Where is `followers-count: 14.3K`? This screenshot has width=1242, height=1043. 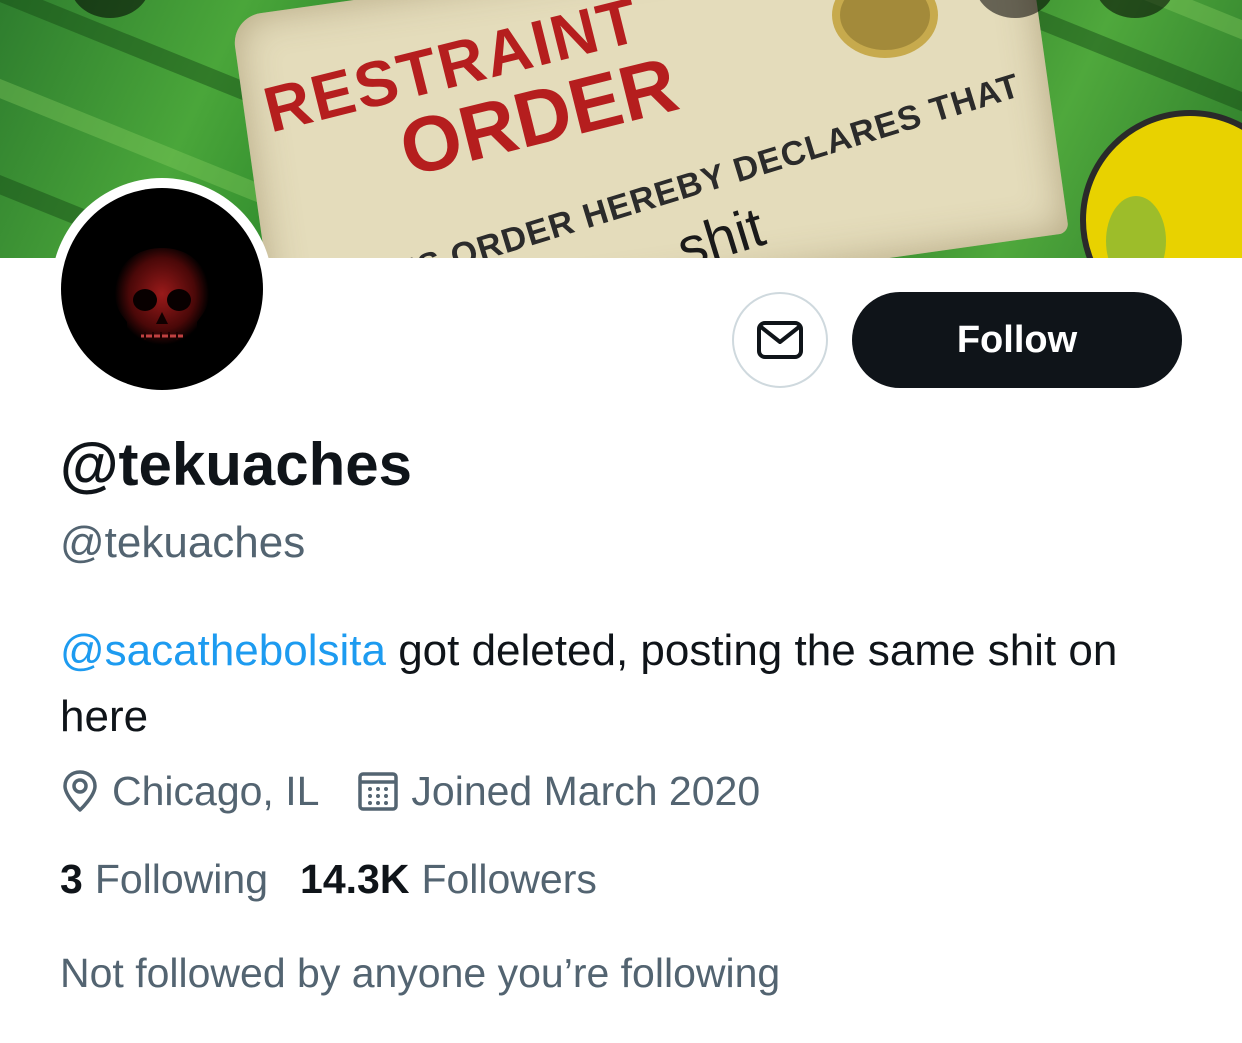 followers-count: 14.3K is located at coordinates (355, 879).